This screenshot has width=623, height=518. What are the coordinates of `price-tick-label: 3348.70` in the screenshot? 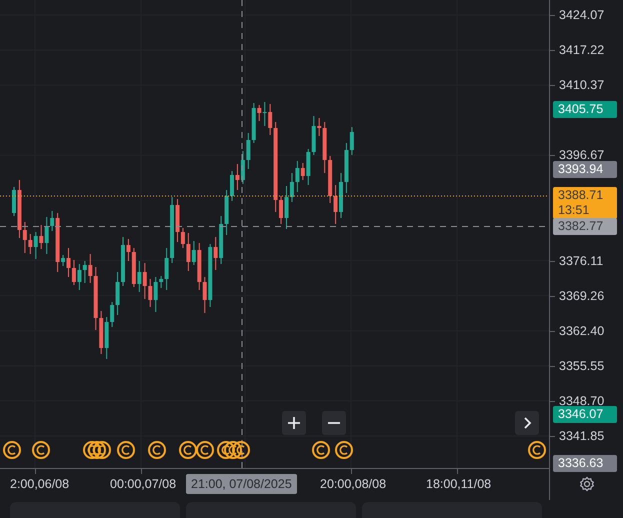 It's located at (581, 401).